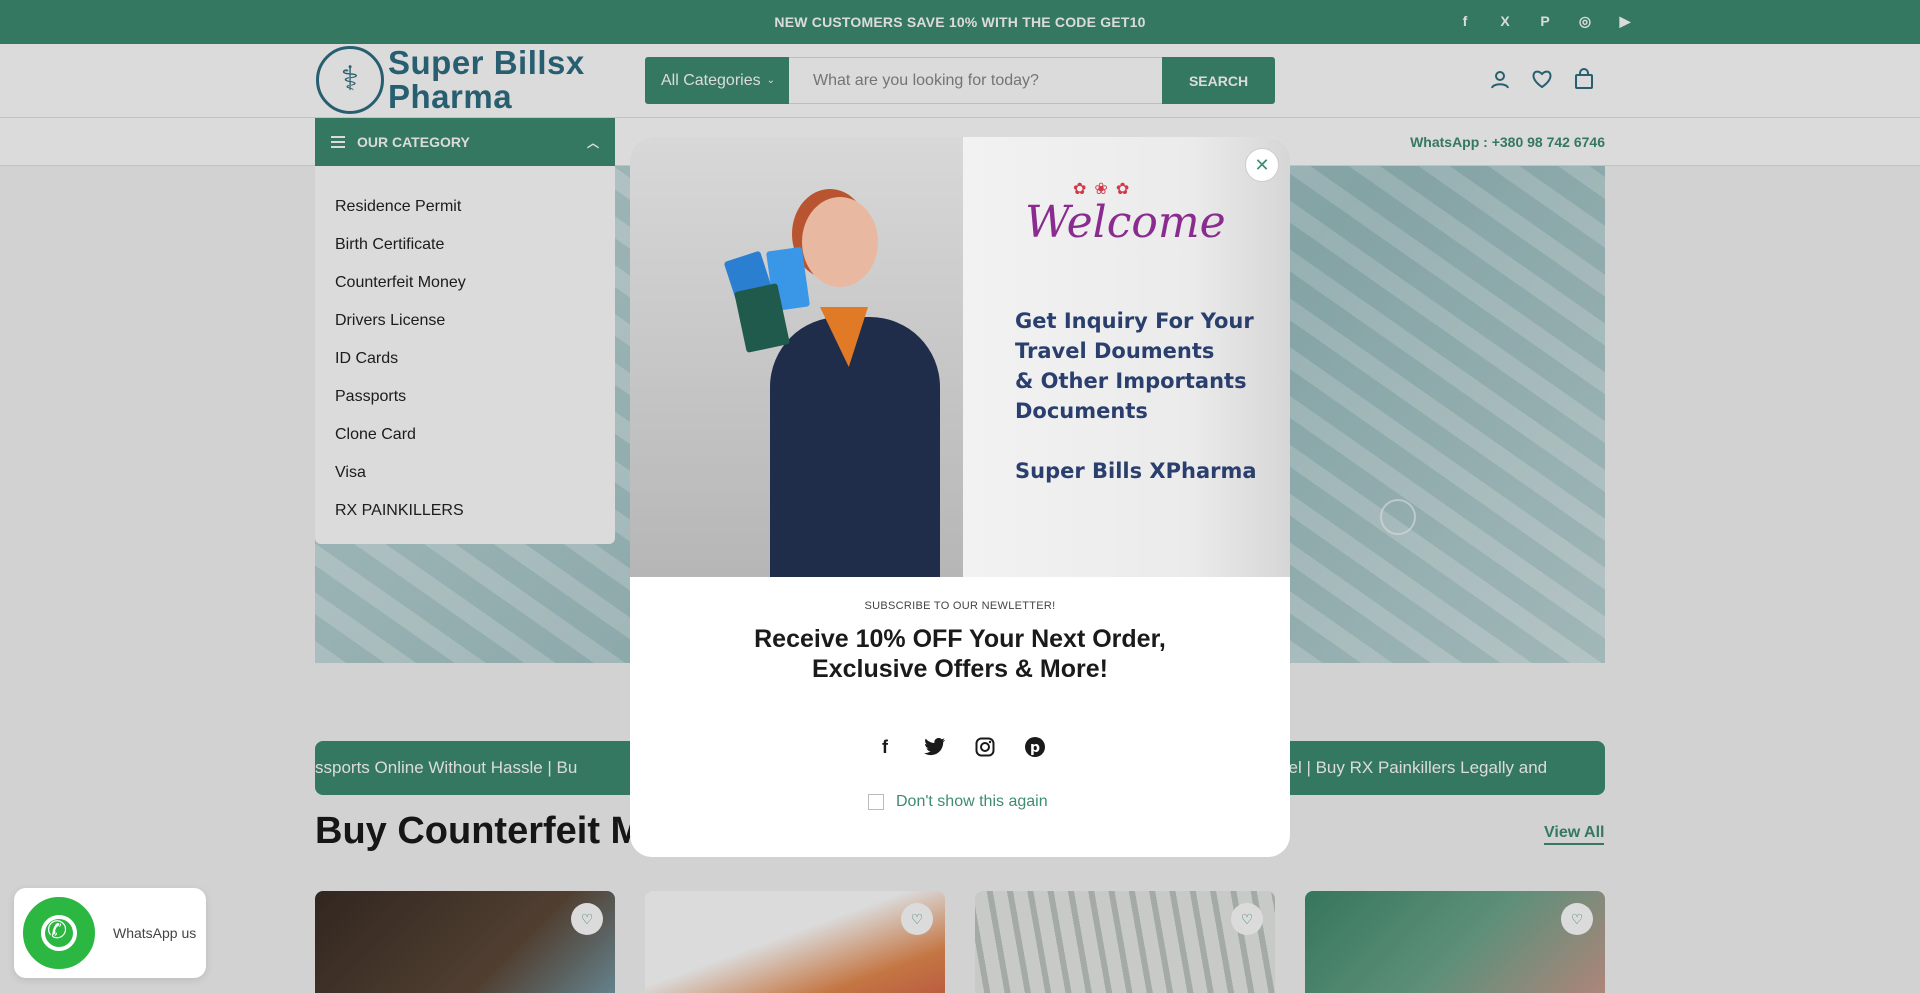 The height and width of the screenshot is (993, 1920). Describe the element at coordinates (960, 747) in the screenshot. I see `popup-social-links: f p` at that location.